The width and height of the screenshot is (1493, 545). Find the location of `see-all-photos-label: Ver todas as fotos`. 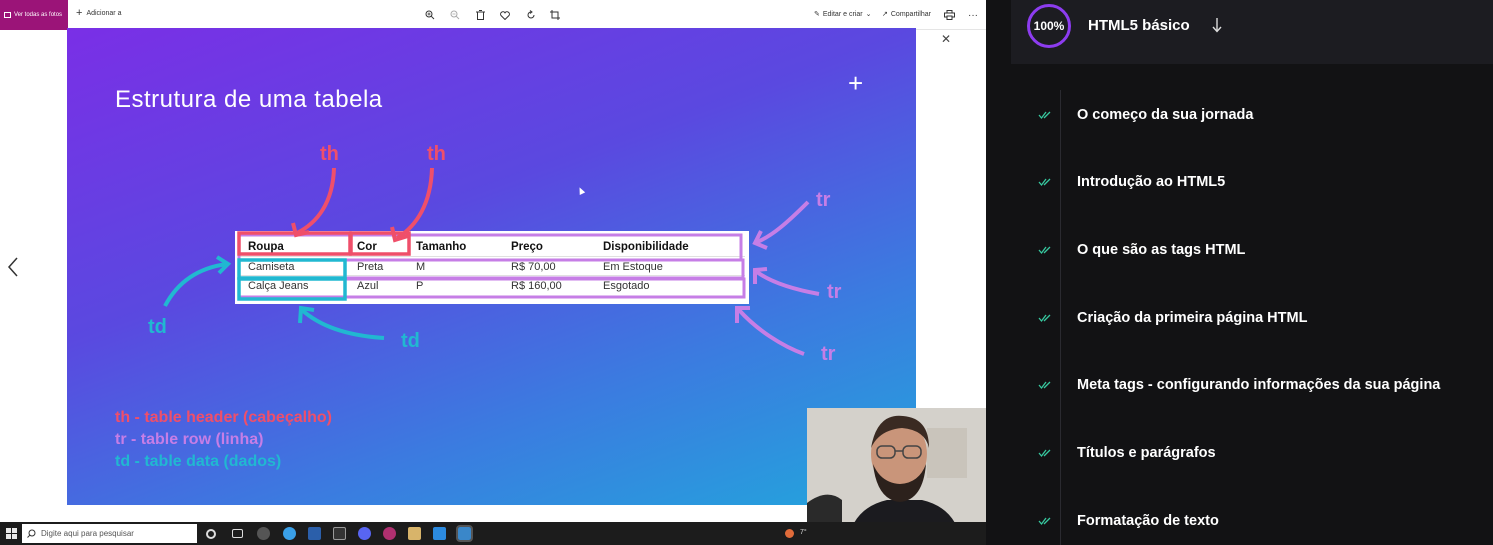

see-all-photos-label: Ver todas as fotos is located at coordinates (38, 15).